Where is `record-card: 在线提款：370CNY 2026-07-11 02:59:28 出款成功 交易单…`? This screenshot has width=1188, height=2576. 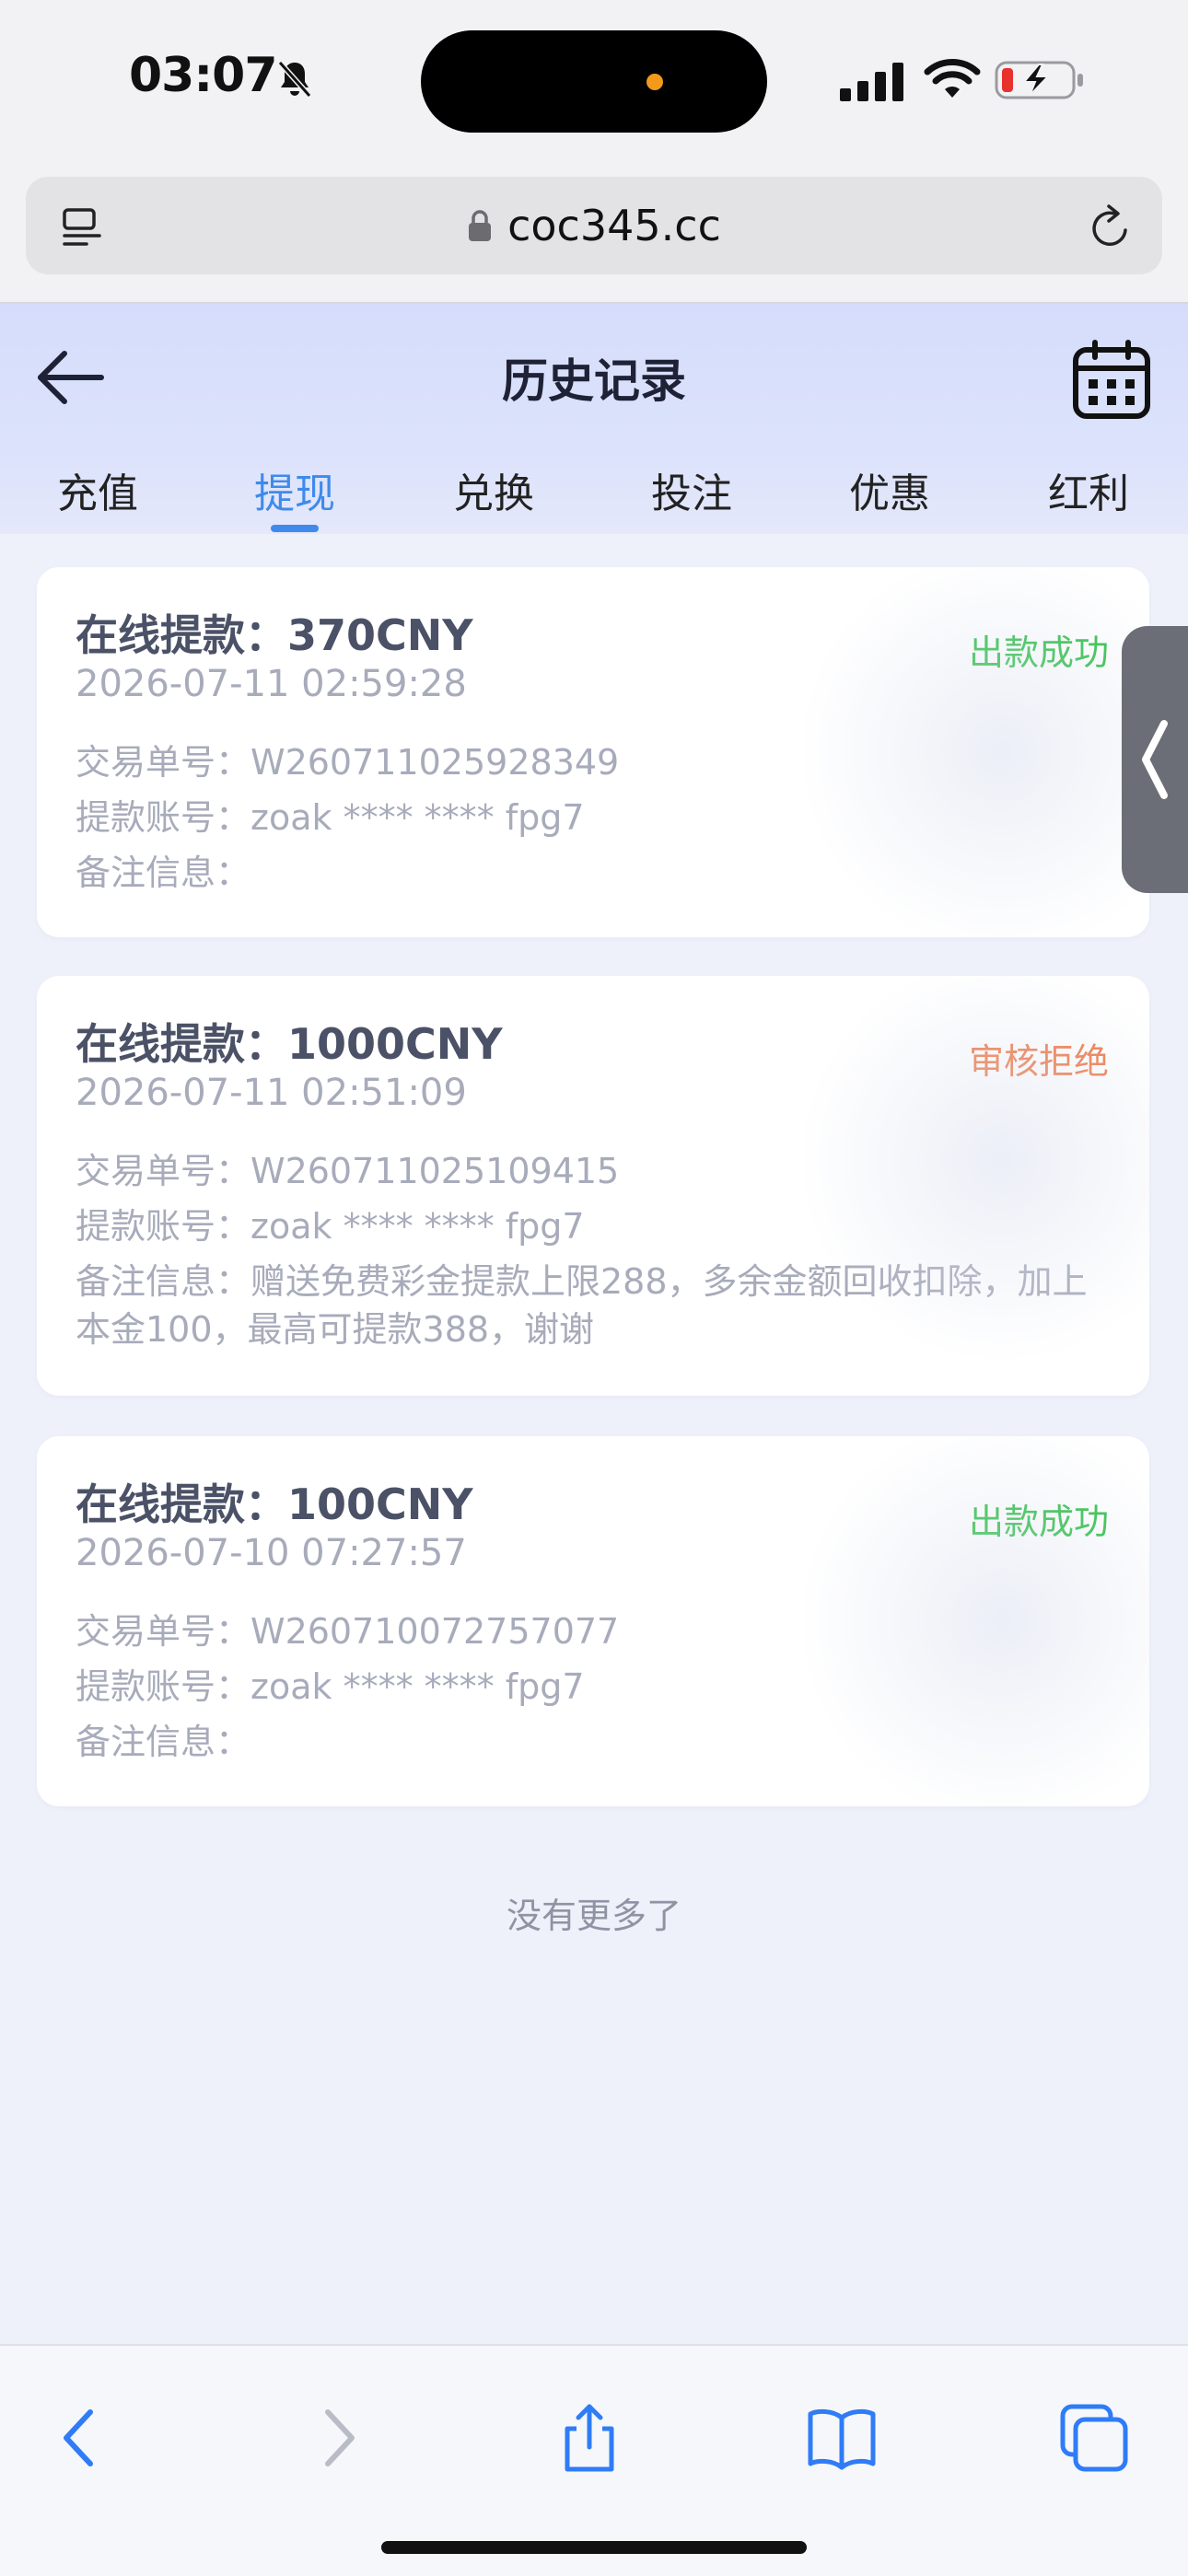 record-card: 在线提款：370CNY 2026-07-11 02:59:28 出款成功 交易单… is located at coordinates (593, 752).